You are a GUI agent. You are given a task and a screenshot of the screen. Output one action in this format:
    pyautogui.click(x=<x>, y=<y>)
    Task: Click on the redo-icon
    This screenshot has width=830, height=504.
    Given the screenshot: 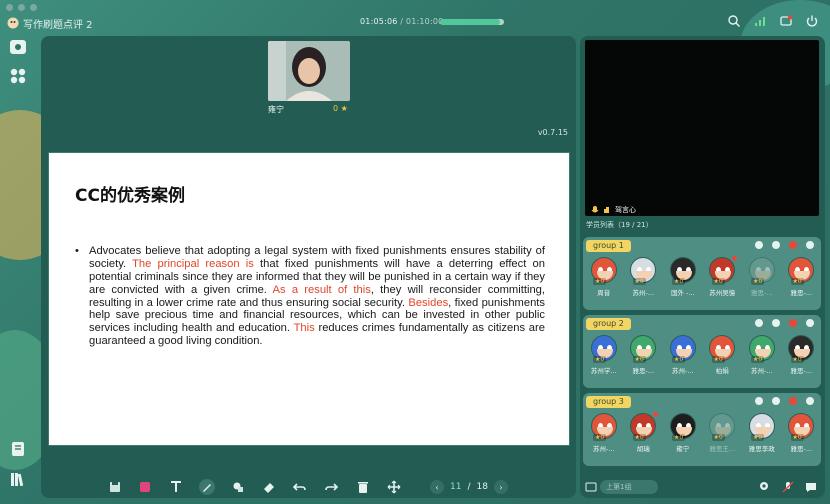 What is the action you would take?
    pyautogui.click(x=331, y=487)
    